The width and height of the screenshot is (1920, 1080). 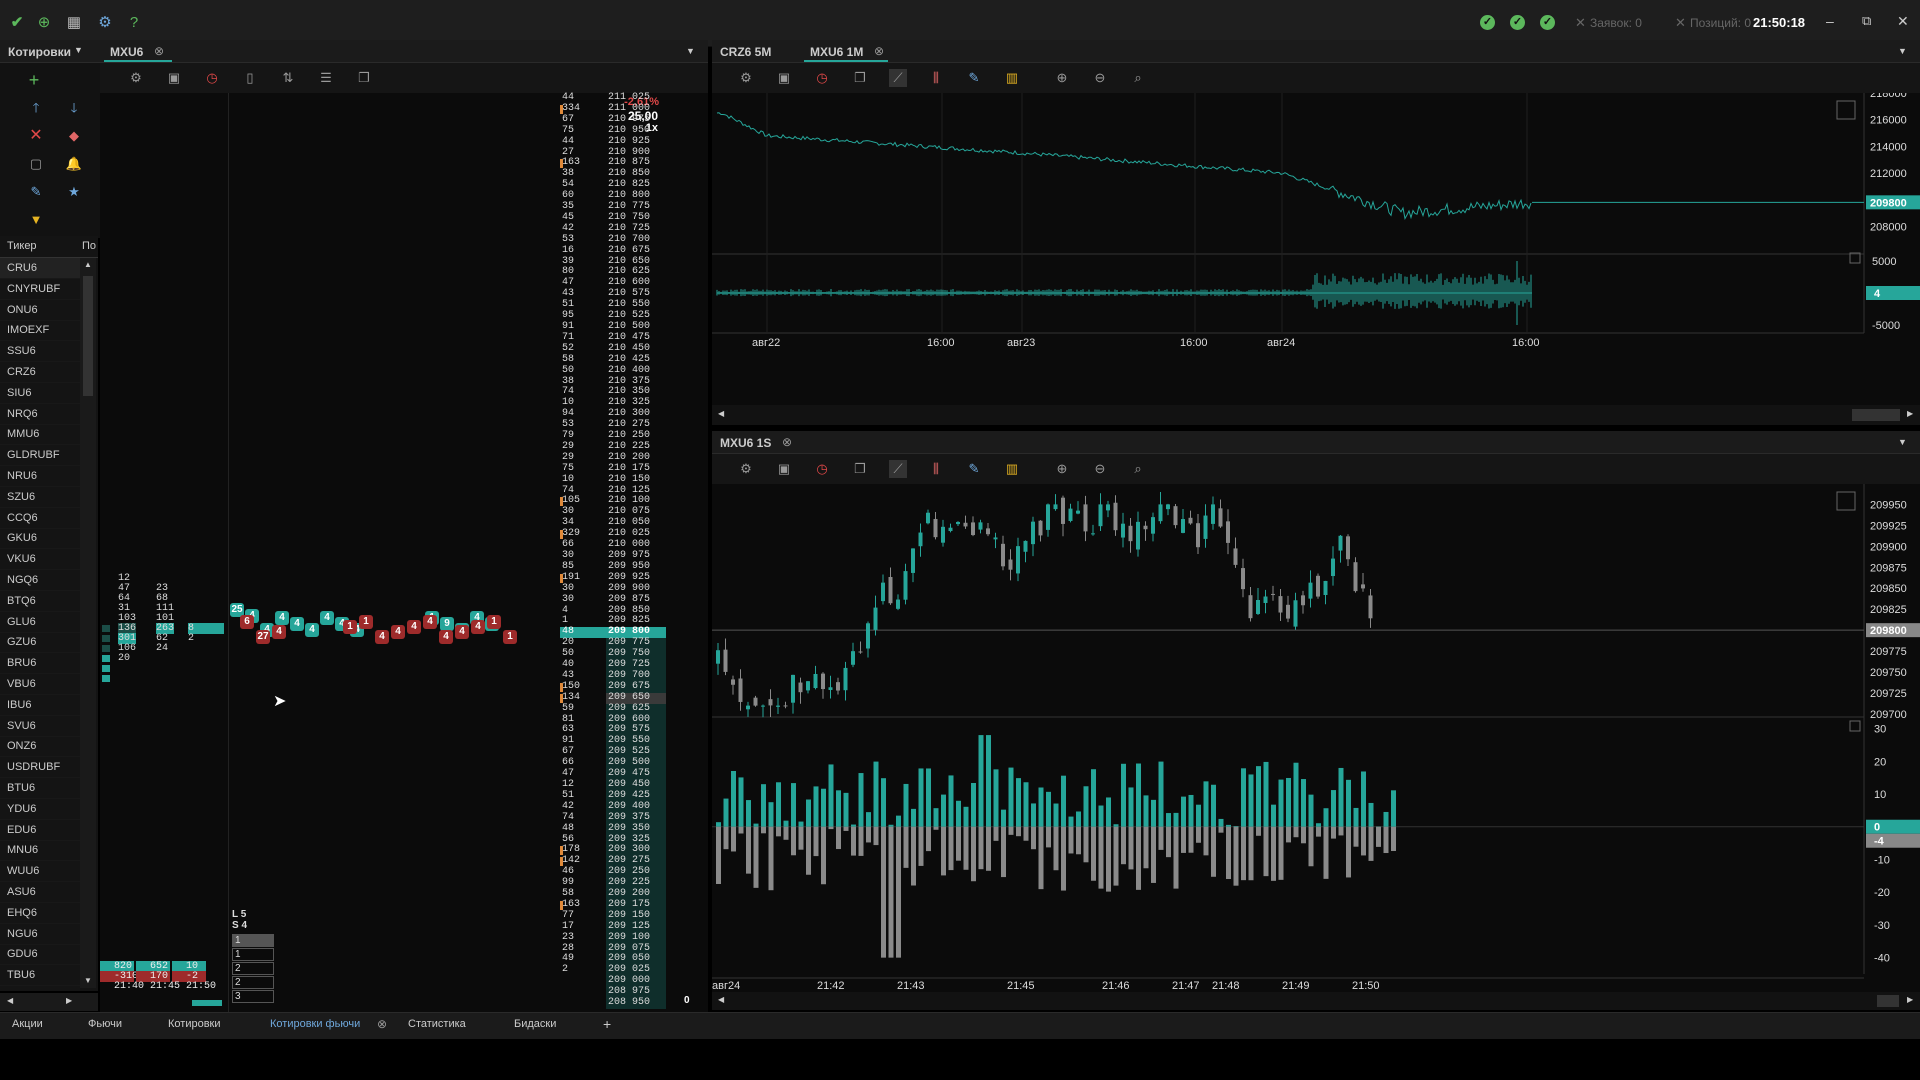 I want to click on chart2-hscroll: ◀ ▶, so click(x=1316, y=1001).